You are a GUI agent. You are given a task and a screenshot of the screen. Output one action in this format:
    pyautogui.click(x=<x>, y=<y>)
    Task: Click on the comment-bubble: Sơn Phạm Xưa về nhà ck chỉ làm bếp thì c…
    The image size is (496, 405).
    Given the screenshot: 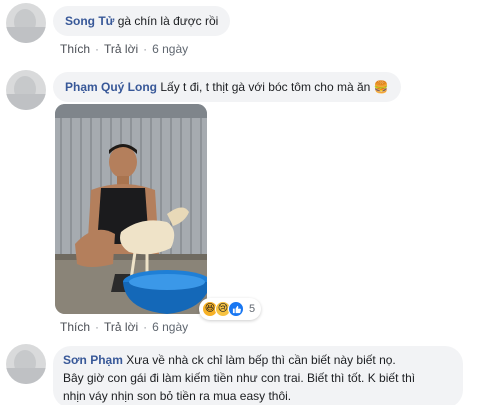 What is the action you would take?
    pyautogui.click(x=258, y=375)
    